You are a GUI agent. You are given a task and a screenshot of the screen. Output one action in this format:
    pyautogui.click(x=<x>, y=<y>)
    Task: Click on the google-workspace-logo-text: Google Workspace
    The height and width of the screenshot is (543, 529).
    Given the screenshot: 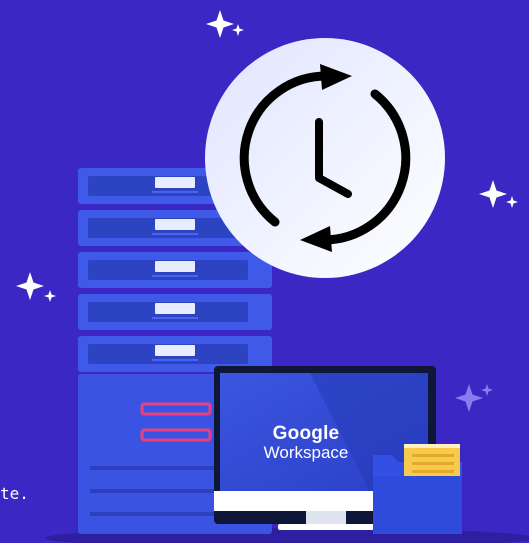 What is the action you would take?
    pyautogui.click(x=306, y=443)
    